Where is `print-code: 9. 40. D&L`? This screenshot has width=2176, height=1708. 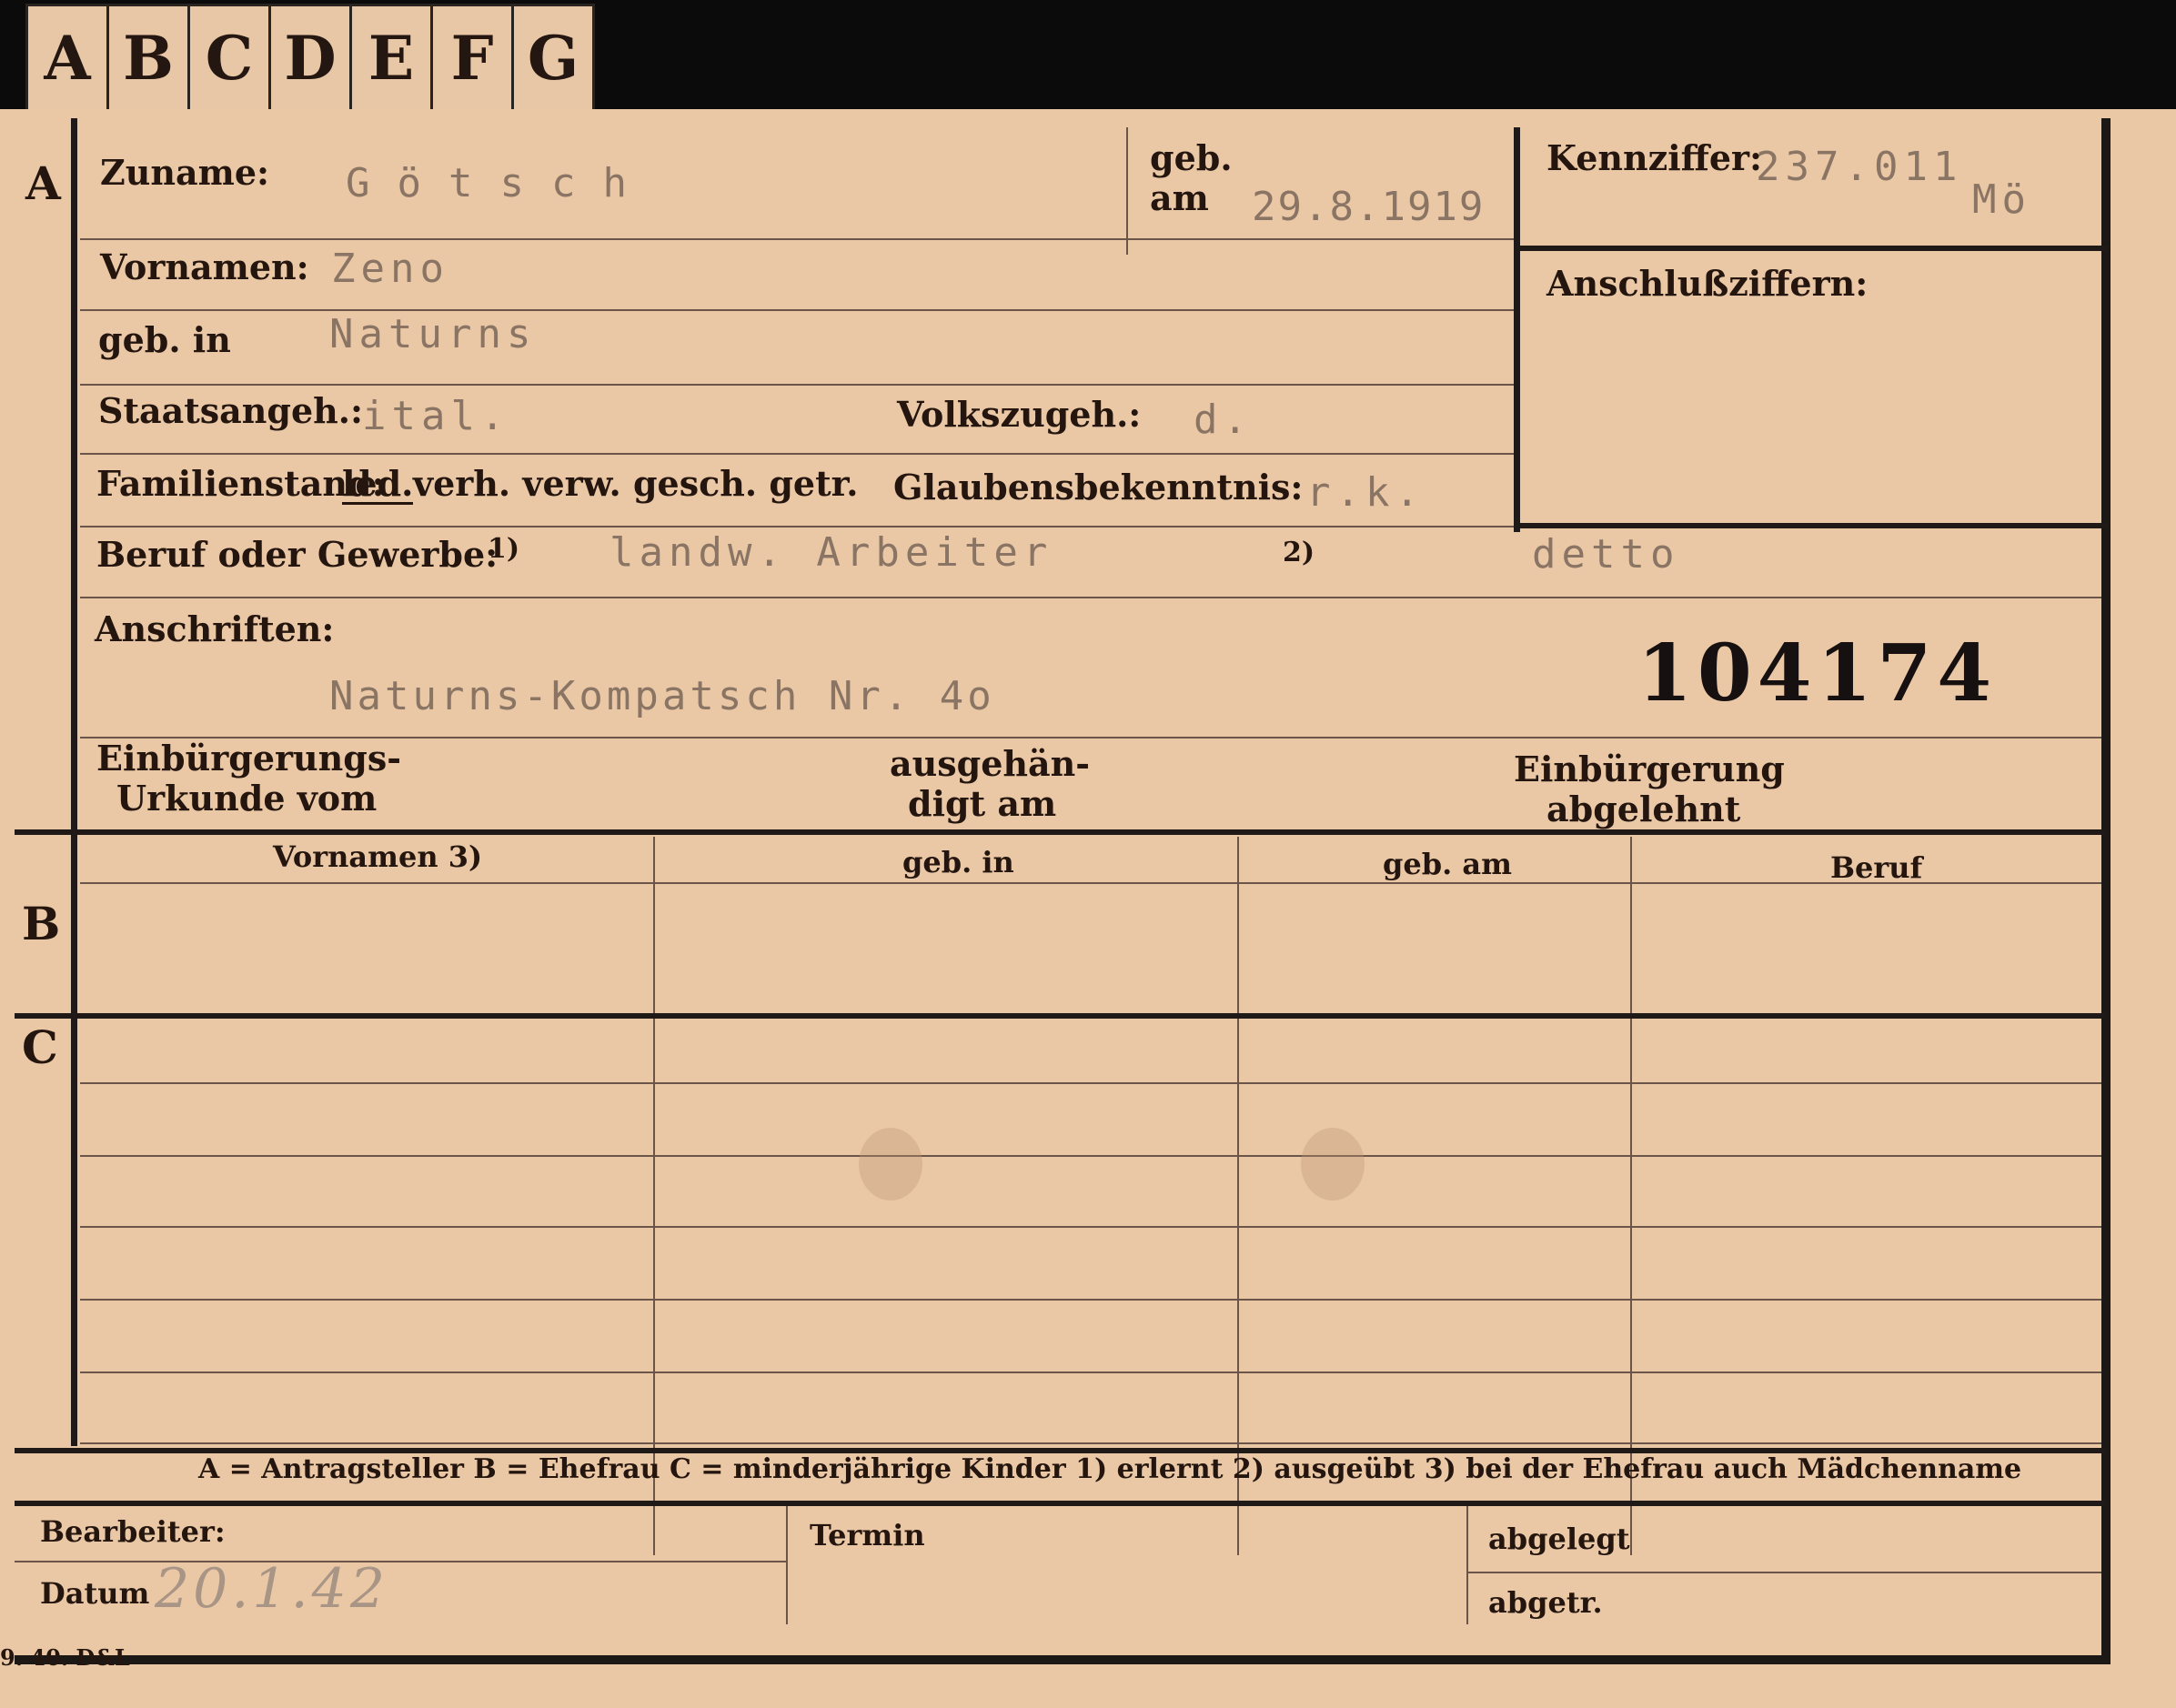
print-code: 9. 40. D&L is located at coordinates (65, 1657).